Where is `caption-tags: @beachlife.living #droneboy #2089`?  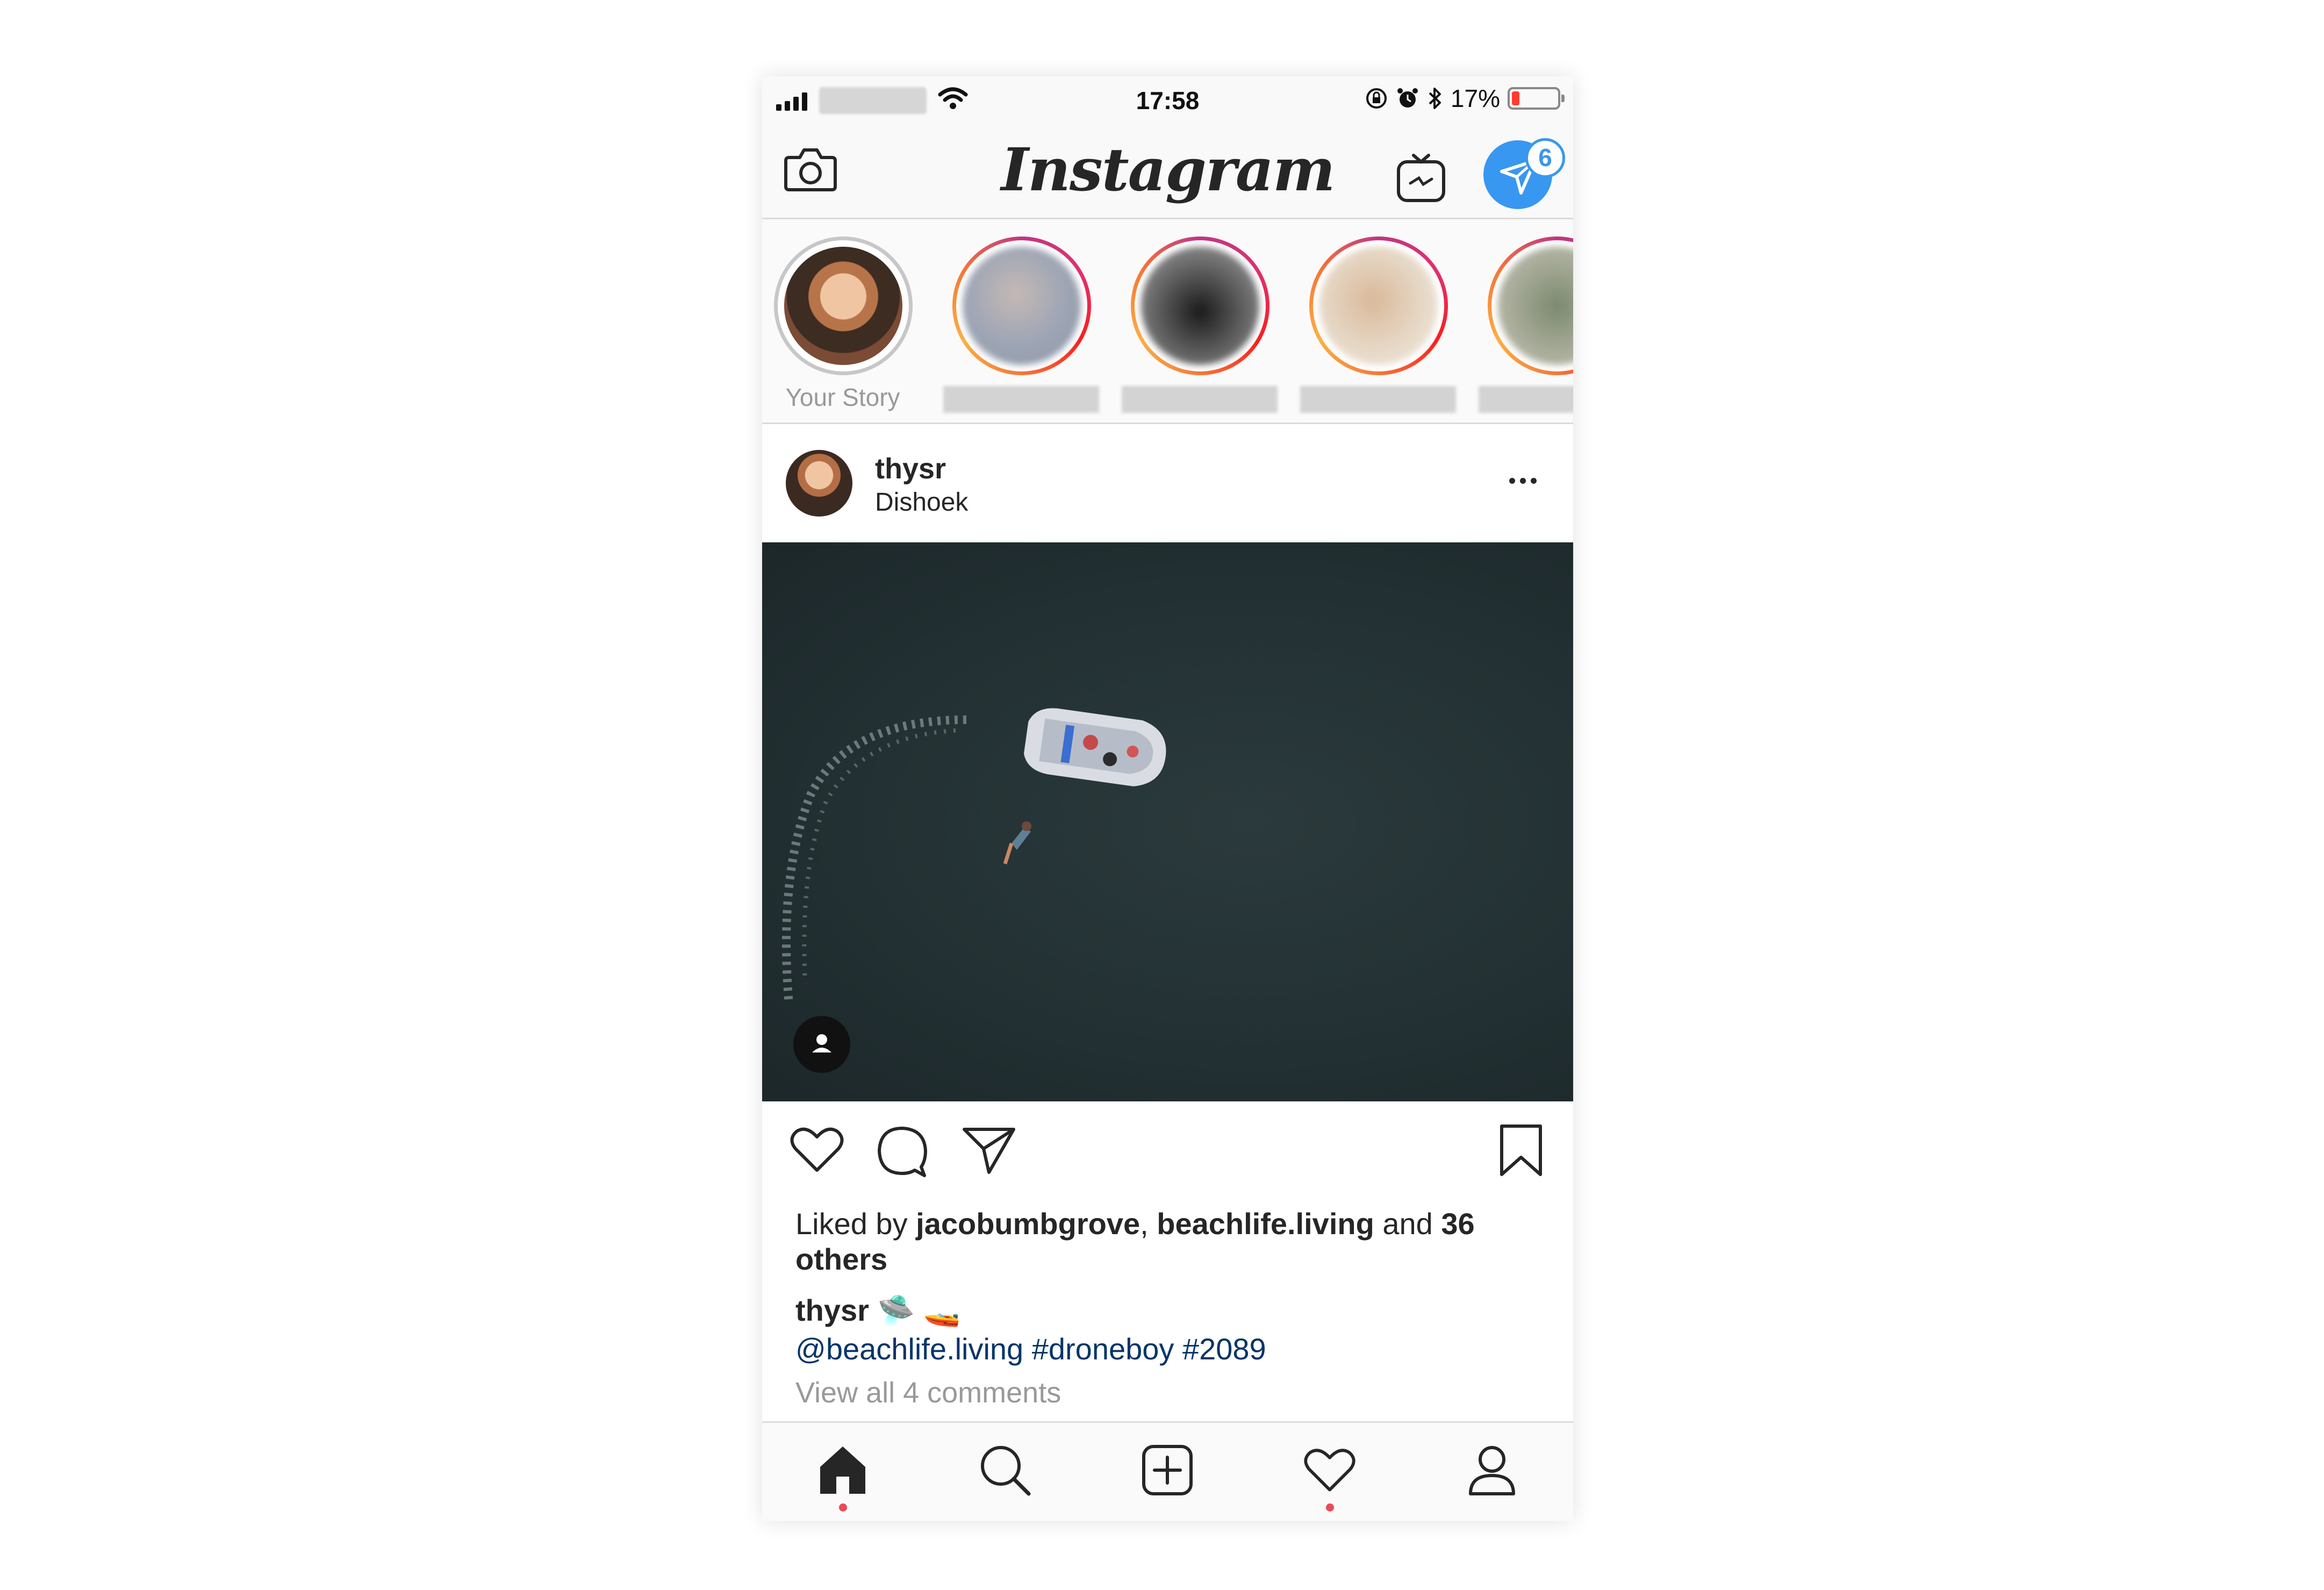
caption-tags: @beachlife.living #droneboy #2089 is located at coordinates (1030, 1349).